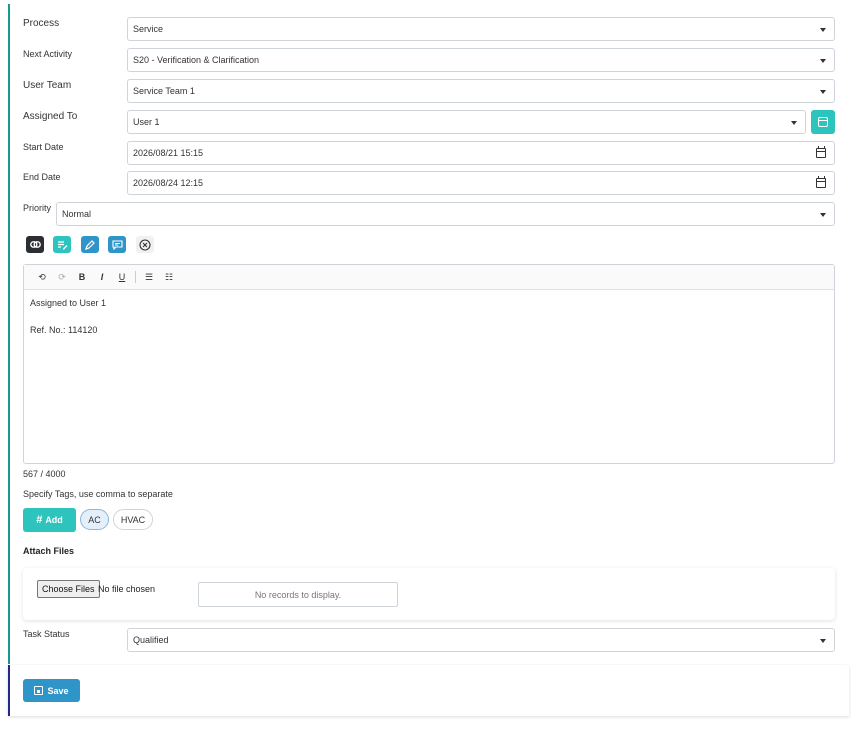 The width and height of the screenshot is (856, 729). I want to click on undo-icon: ⟲, so click(42, 277).